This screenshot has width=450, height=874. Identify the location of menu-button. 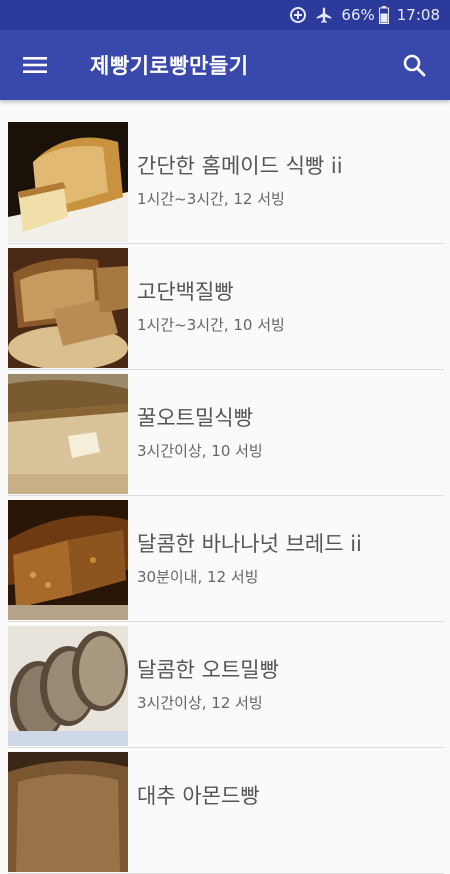
(35, 65).